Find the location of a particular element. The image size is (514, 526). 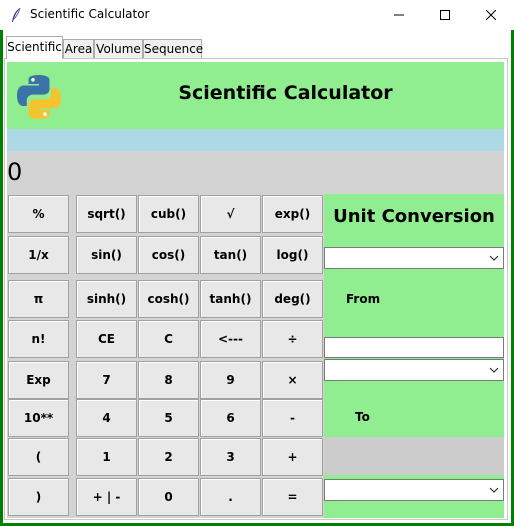

clear-entry-button: CE is located at coordinates (106, 339).